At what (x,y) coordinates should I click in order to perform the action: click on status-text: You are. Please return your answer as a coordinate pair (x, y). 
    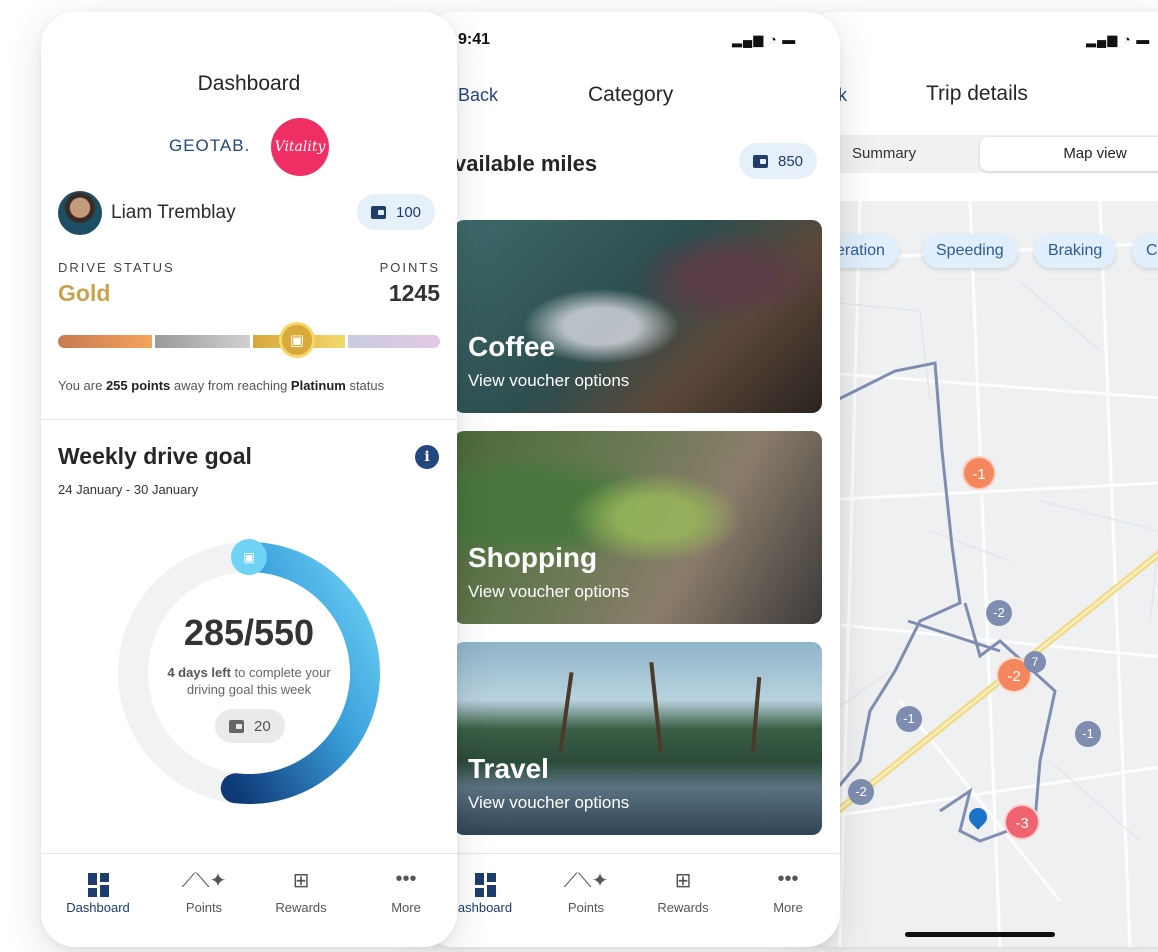
    Looking at the image, I should click on (82, 385).